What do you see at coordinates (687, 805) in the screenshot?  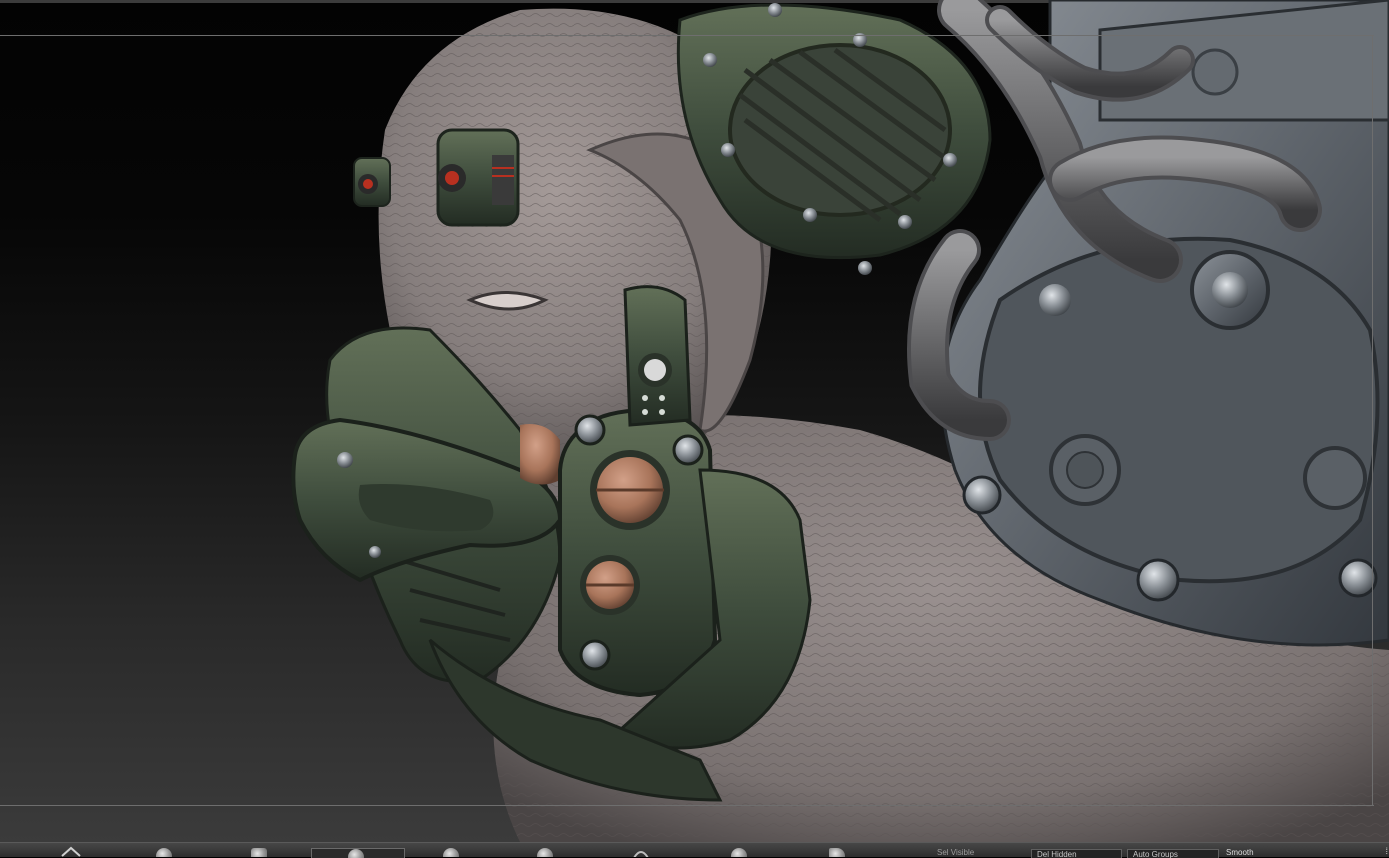 I see `frame-bottom-line` at bounding box center [687, 805].